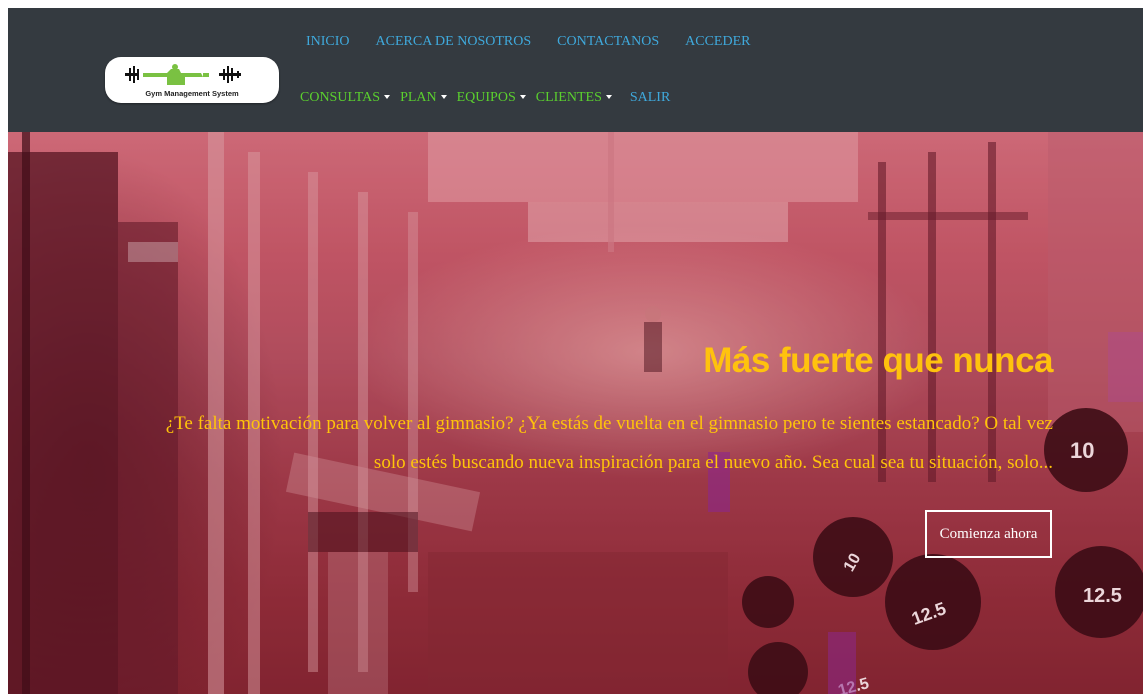  What do you see at coordinates (608, 42) in the screenshot?
I see `nav-link-contactanos: CONTACTANOS` at bounding box center [608, 42].